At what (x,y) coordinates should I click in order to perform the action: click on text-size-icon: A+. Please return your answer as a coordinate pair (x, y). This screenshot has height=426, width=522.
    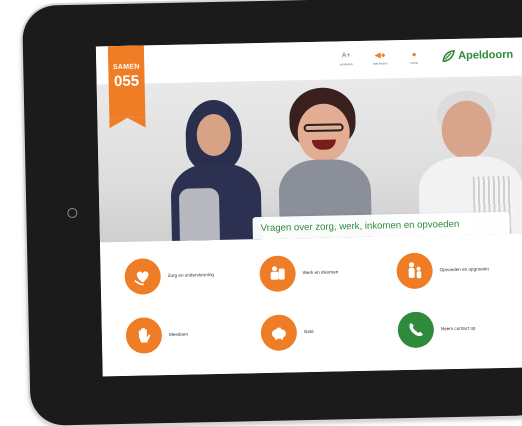
    Looking at the image, I should click on (346, 56).